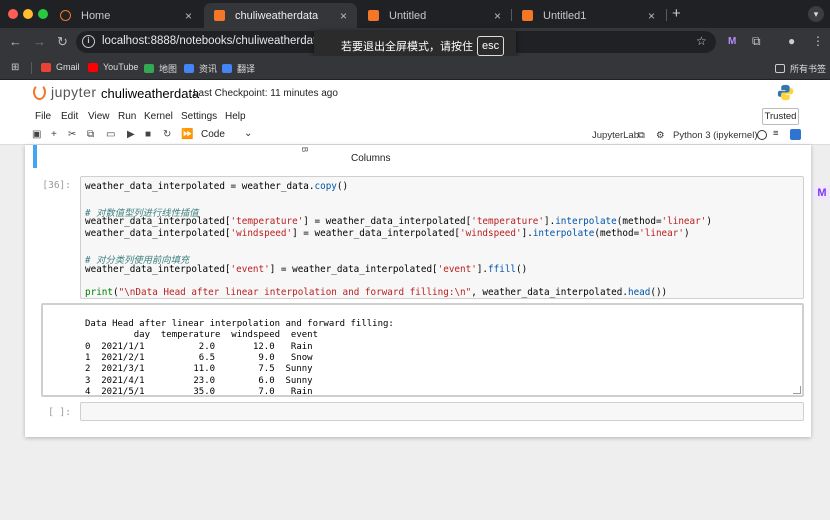 The image size is (830, 520). I want to click on output-line: day temperature windspeed event, so click(201, 335).